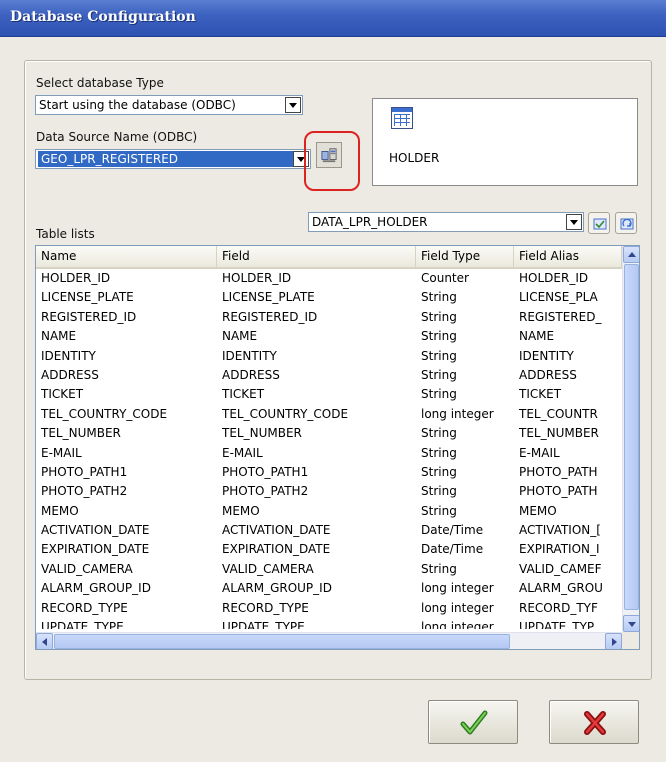  I want to click on dsn-value: GEO_LPR_REGISTERED, so click(165, 159).